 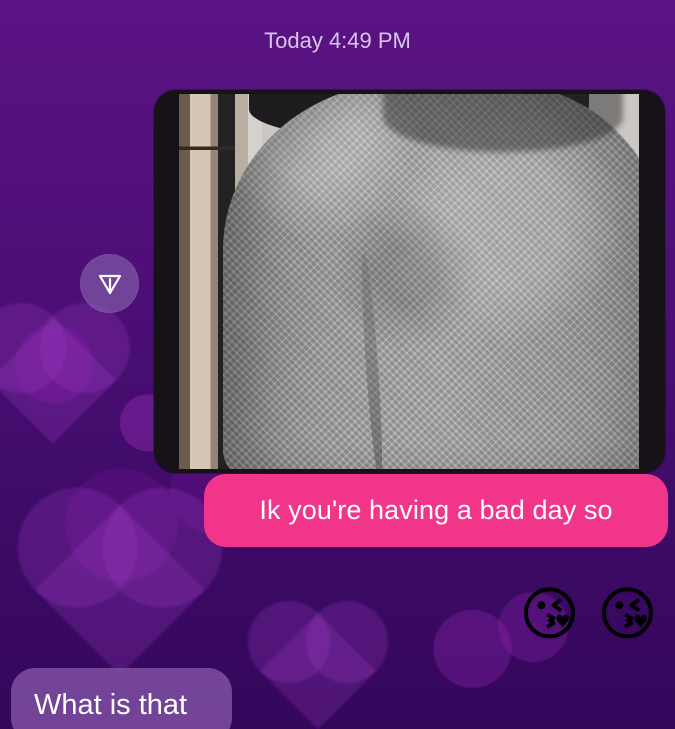 I want to click on share-button, so click(x=109, y=283).